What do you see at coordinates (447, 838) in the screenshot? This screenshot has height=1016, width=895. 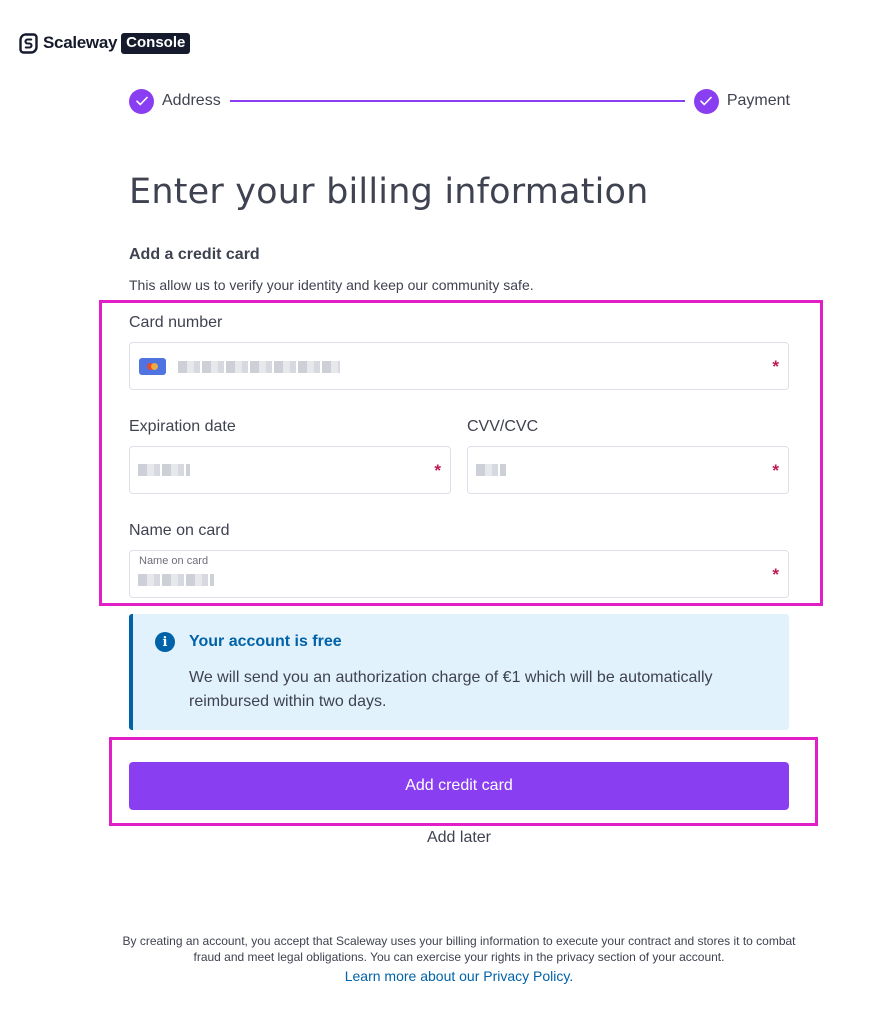 I see `add-later-link: Add later` at bounding box center [447, 838].